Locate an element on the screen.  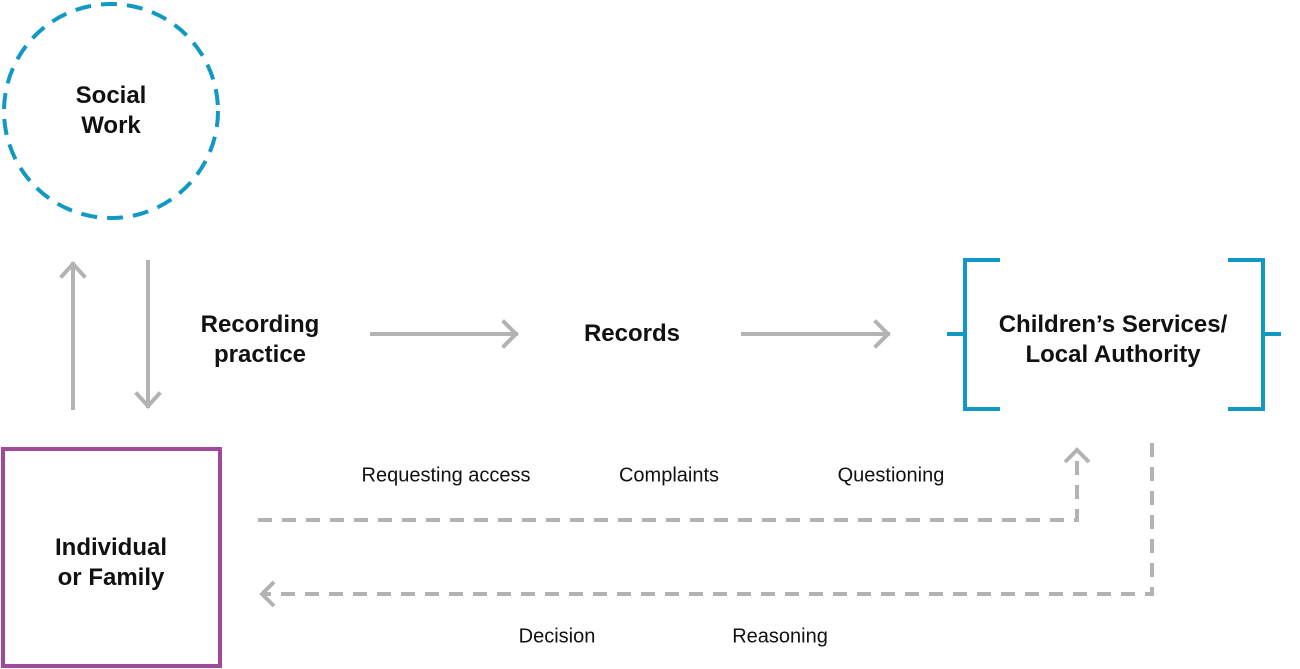
complaints-label: Complaints is located at coordinates (669, 475).